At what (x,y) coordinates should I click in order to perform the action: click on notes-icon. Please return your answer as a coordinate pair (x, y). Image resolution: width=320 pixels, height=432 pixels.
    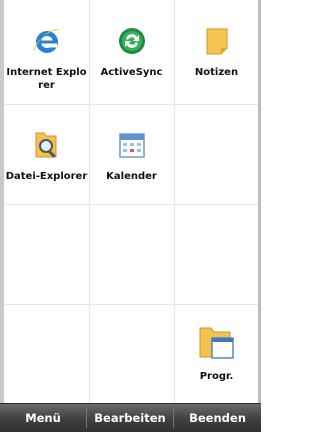
    Looking at the image, I should click on (217, 41).